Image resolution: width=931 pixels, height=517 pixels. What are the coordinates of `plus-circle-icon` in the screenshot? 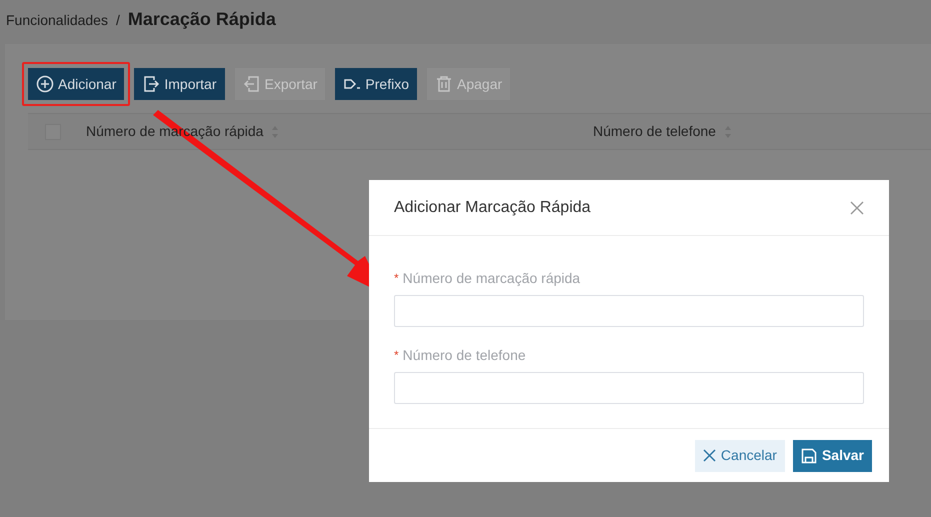 It's located at (45, 84).